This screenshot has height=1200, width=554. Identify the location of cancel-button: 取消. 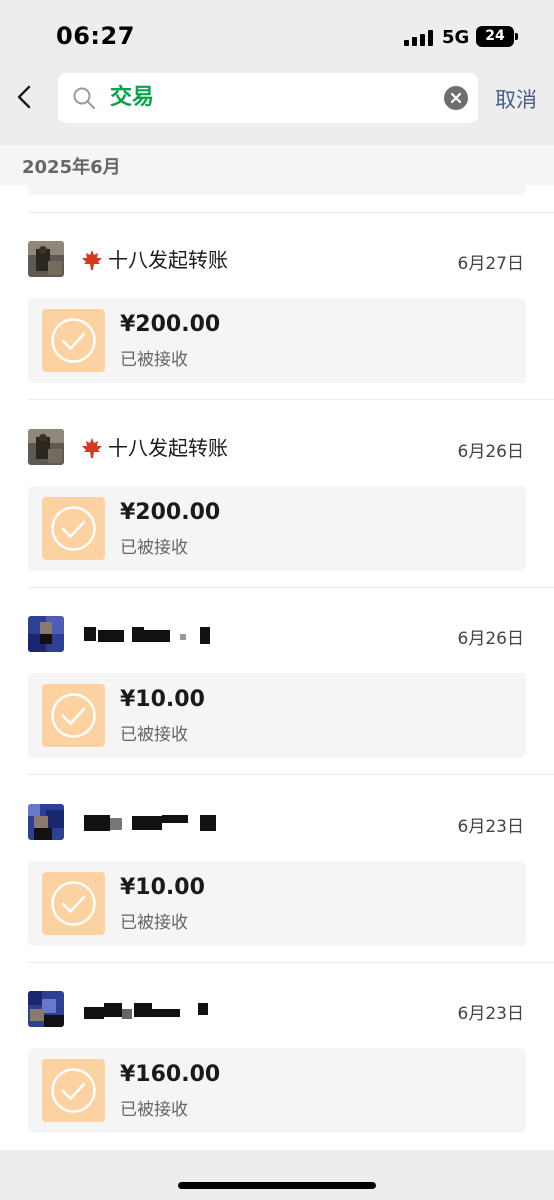
(516, 99).